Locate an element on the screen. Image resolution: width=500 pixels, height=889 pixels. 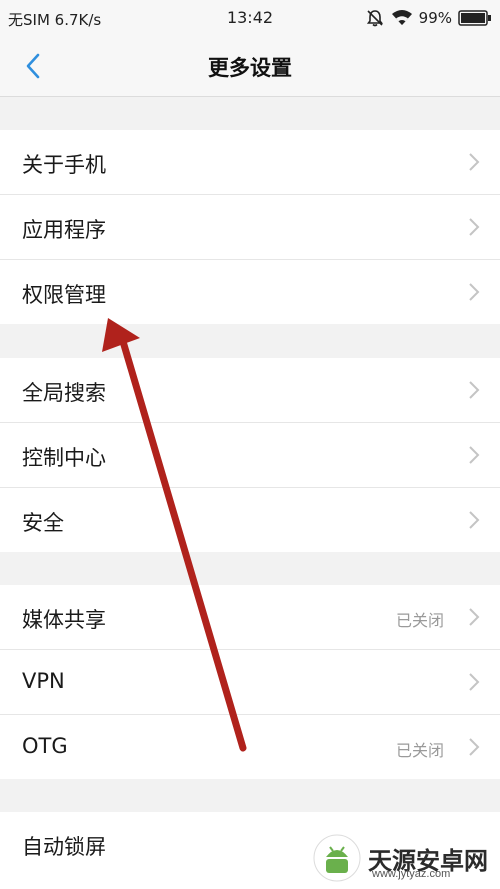
settings-item-label: 控制中心 is located at coordinates (64, 458).